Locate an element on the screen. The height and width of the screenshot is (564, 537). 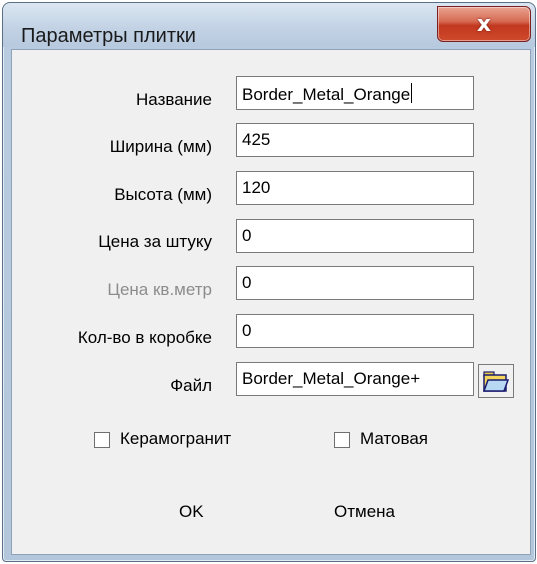
price-per-piece-field: 0 is located at coordinates (355, 236).